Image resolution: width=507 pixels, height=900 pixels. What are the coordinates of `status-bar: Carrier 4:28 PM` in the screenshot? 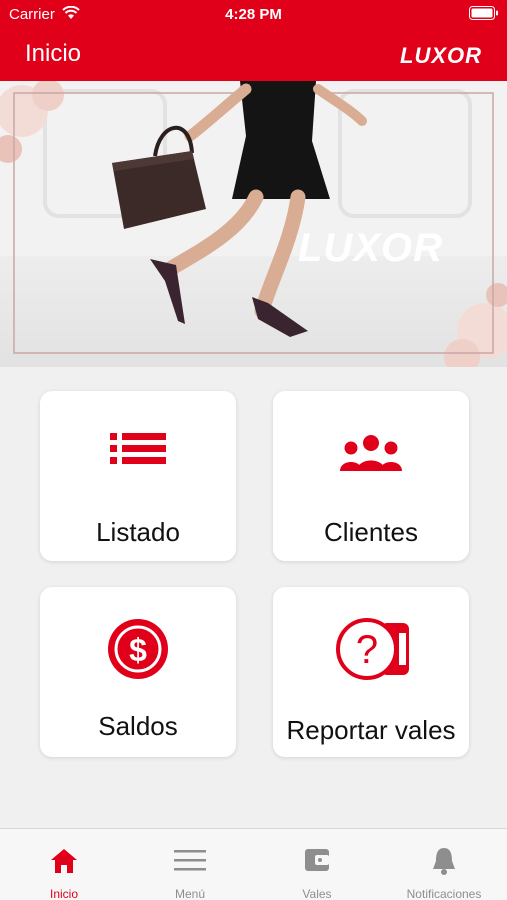 It's located at (253, 15).